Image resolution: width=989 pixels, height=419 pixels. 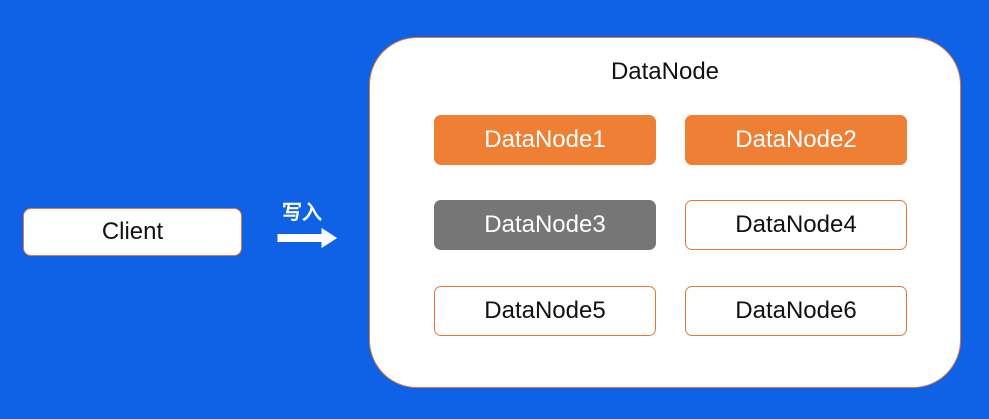 What do you see at coordinates (665, 71) in the screenshot?
I see `cluster-title: DataNode` at bounding box center [665, 71].